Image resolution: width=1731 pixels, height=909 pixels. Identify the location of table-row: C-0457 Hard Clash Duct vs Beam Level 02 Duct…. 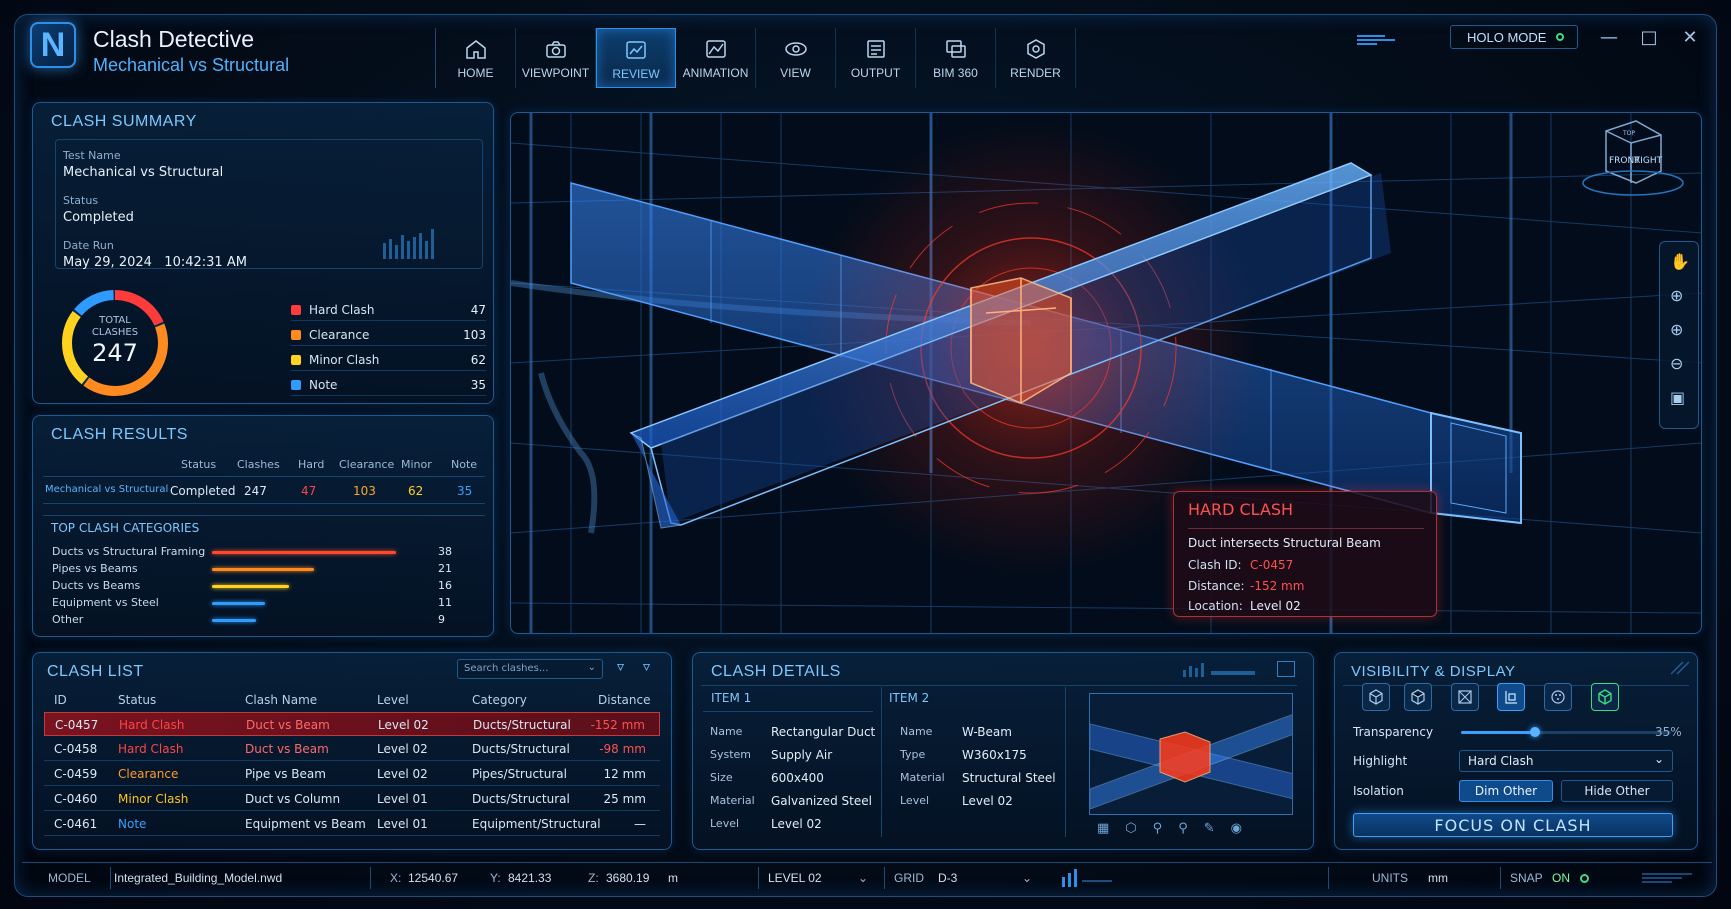
(352, 724).